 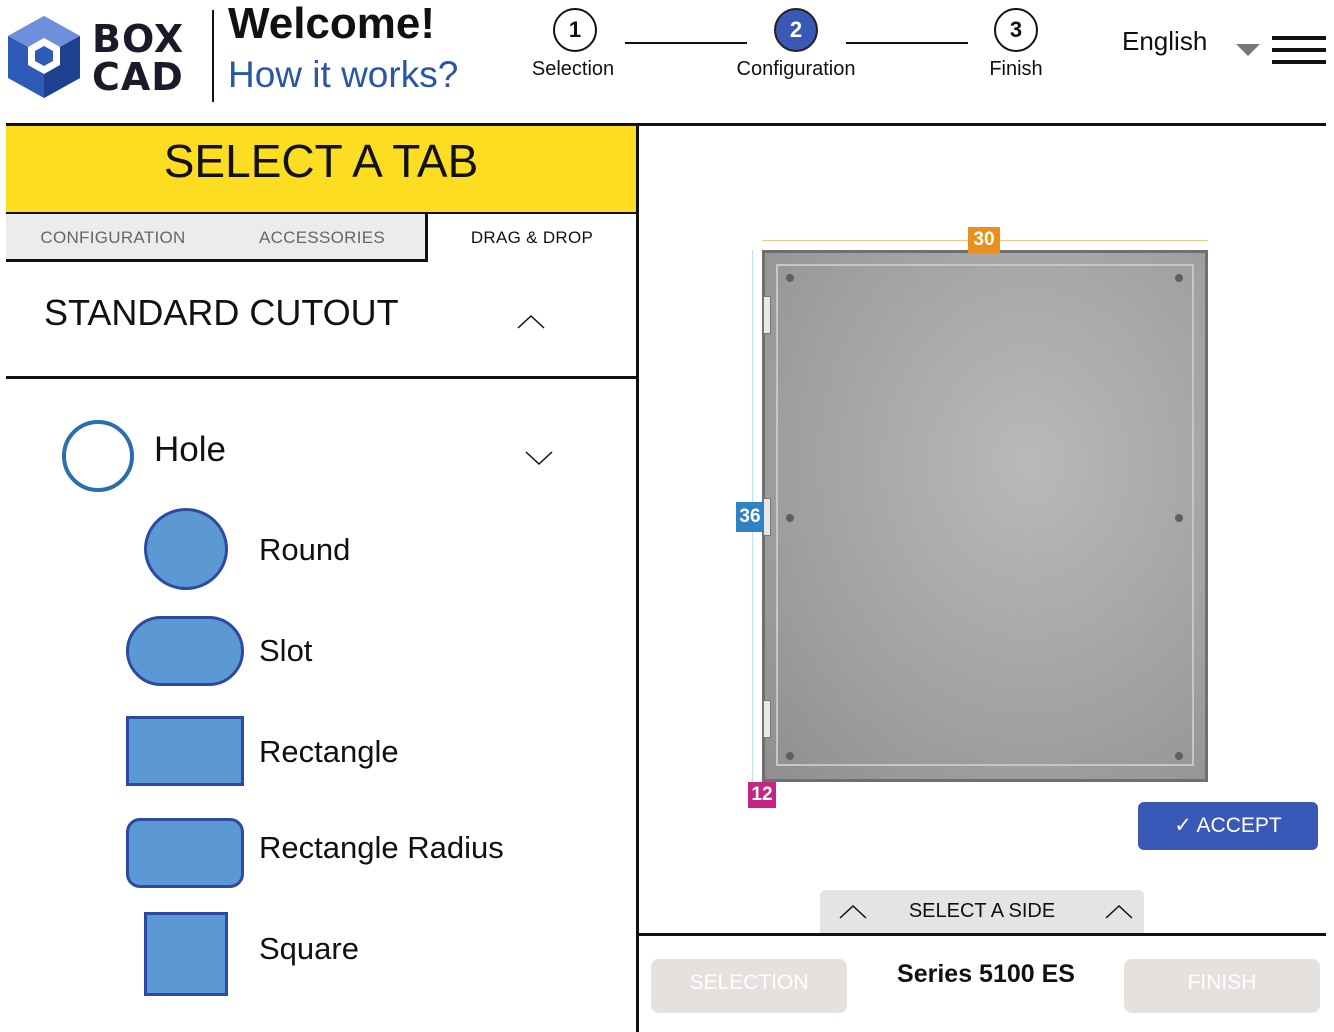 What do you see at coordinates (185, 751) in the screenshot?
I see `rectangle-shape-icon` at bounding box center [185, 751].